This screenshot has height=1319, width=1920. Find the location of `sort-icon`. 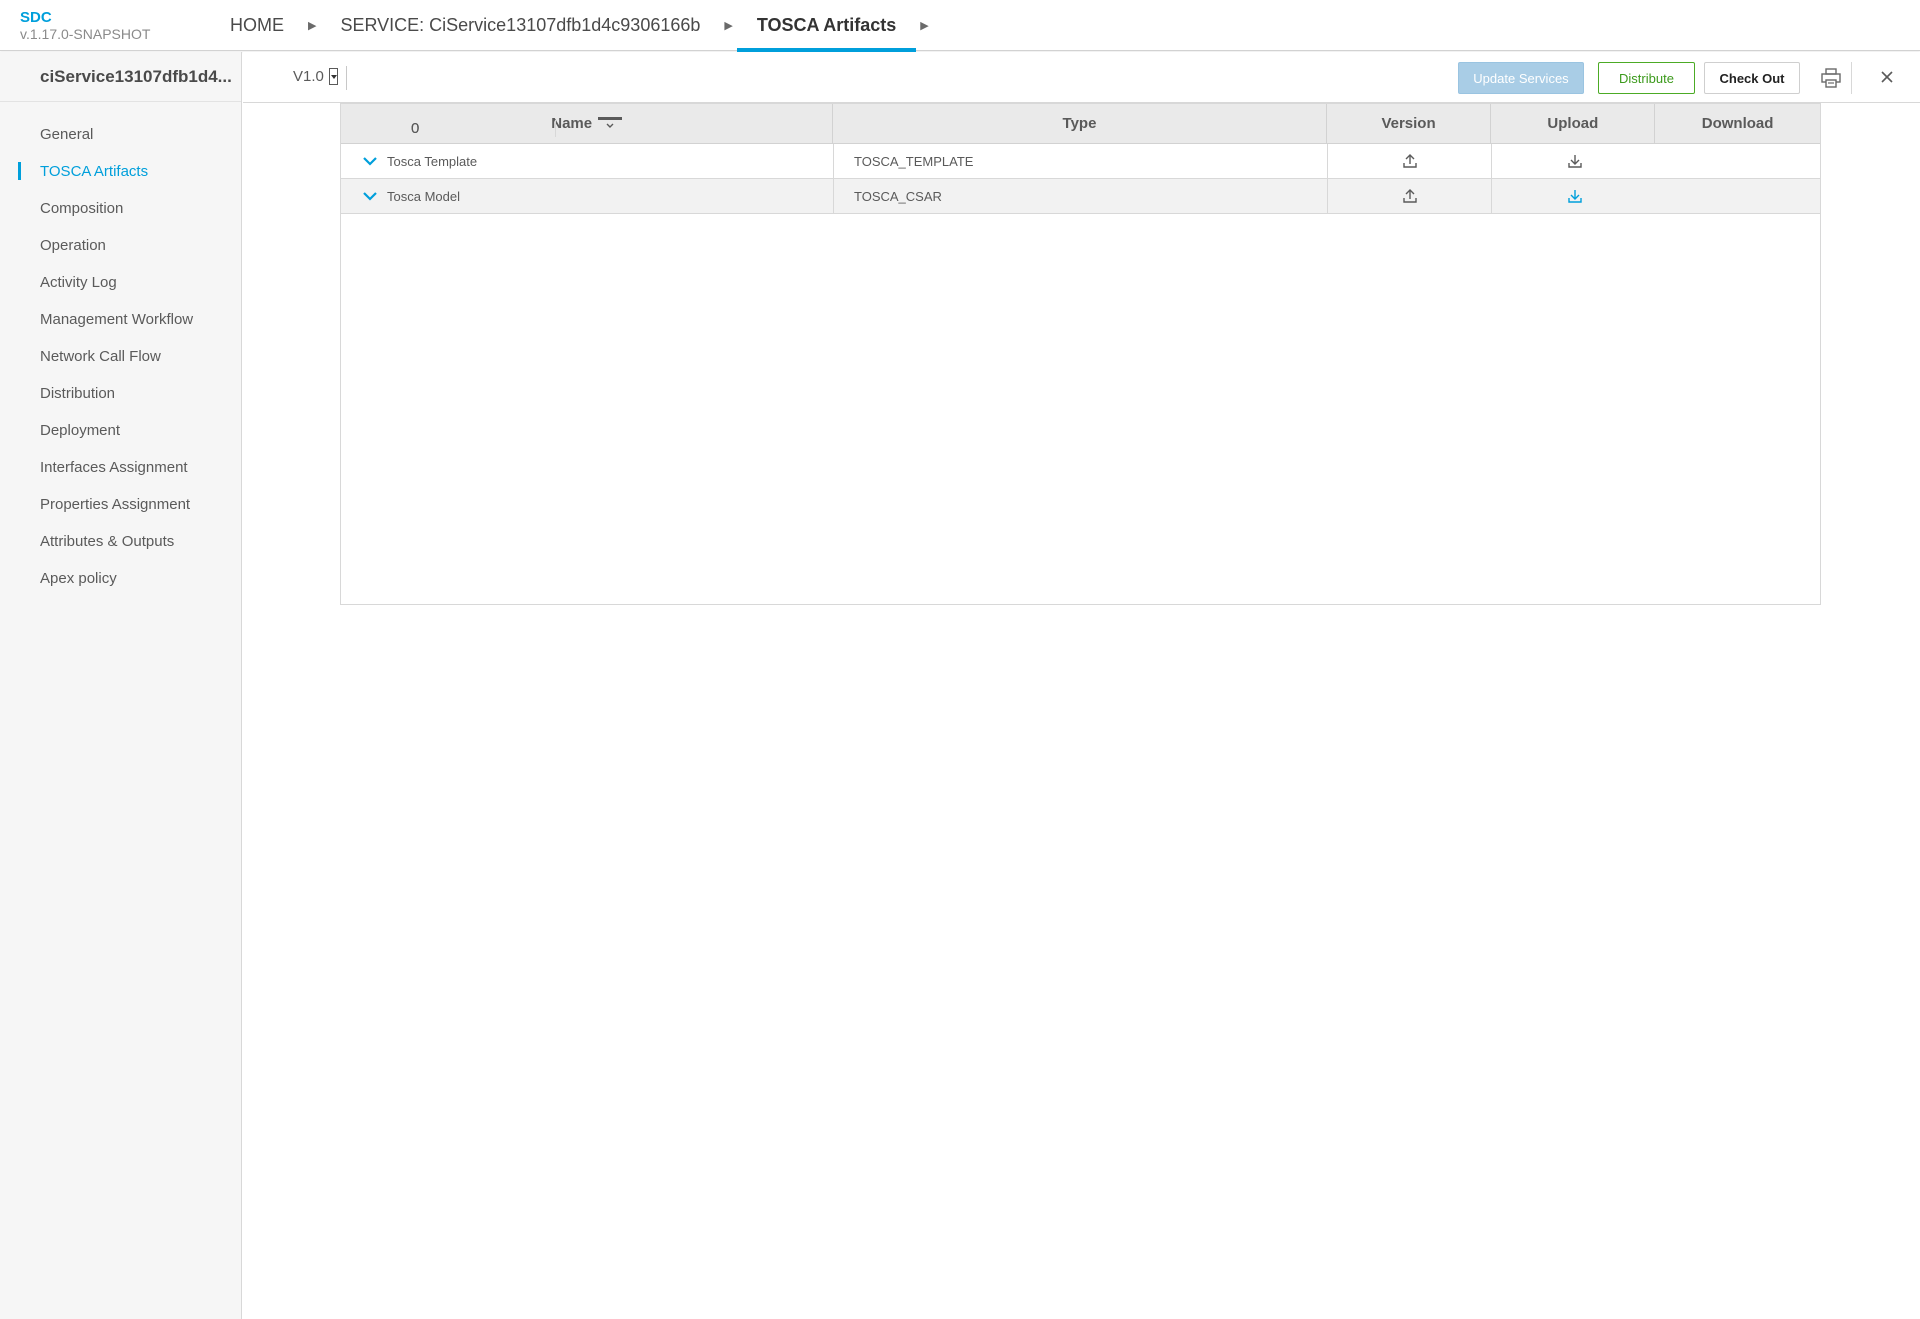

sort-icon is located at coordinates (610, 124).